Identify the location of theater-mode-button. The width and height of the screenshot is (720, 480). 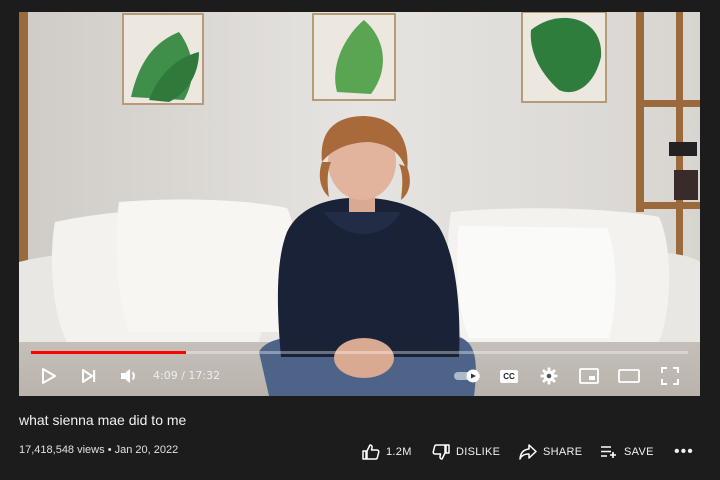
(629, 376).